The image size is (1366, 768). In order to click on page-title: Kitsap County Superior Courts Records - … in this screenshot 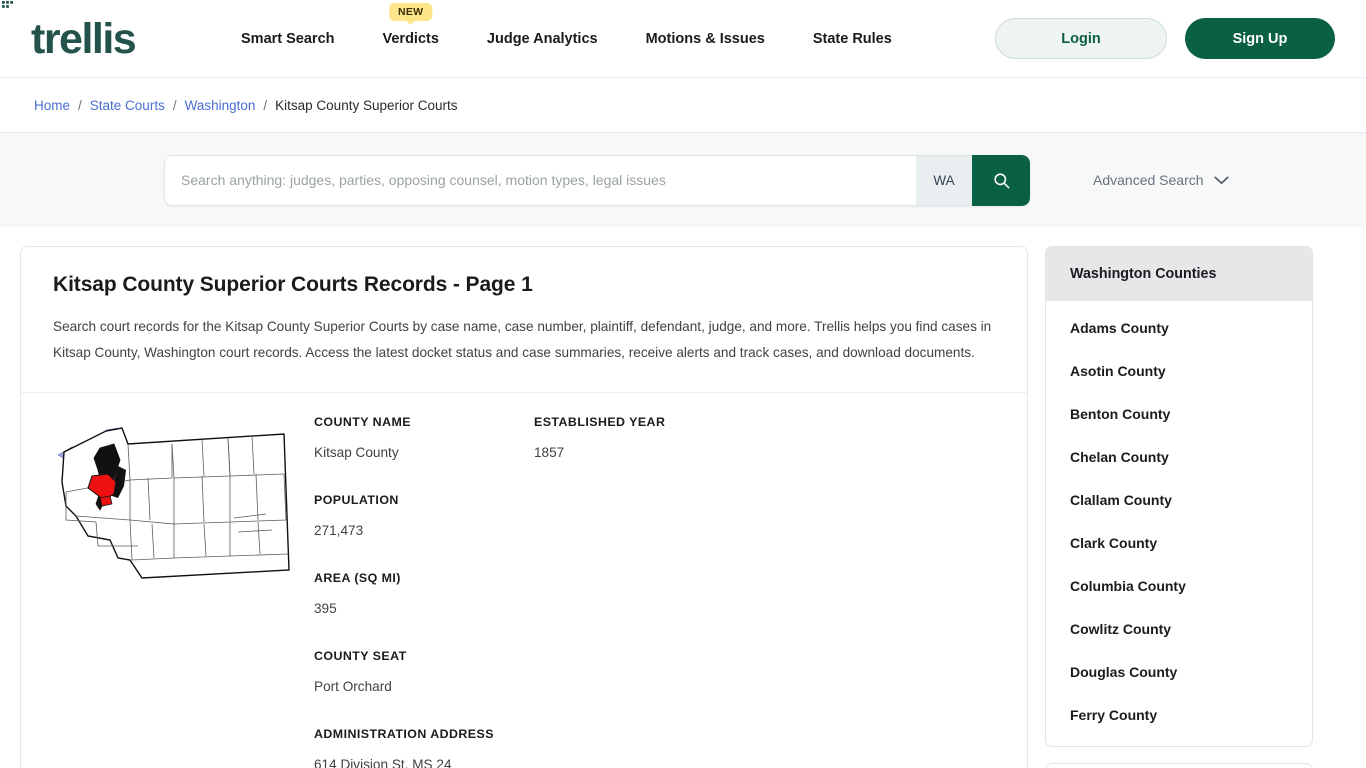, I will do `click(293, 284)`.